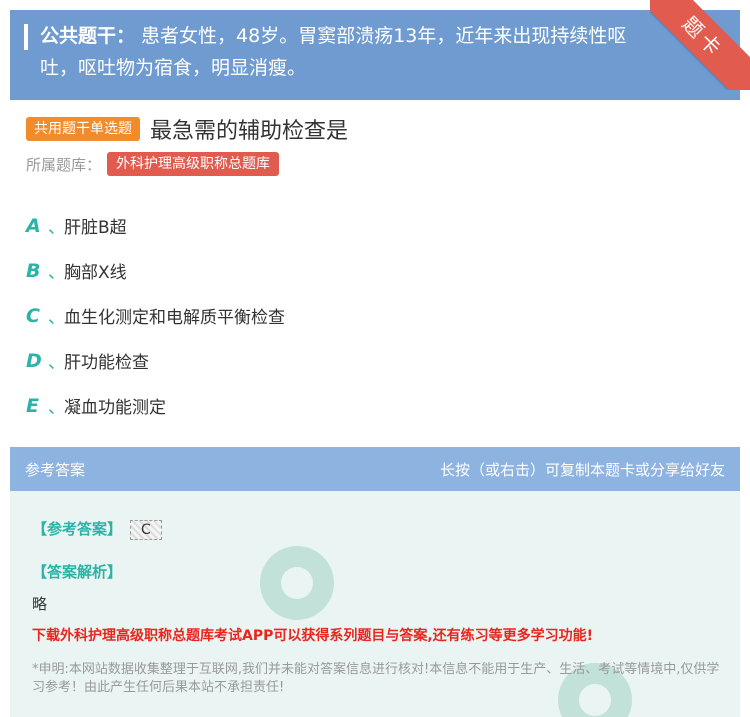 The width and height of the screenshot is (750, 717). I want to click on question-bank: 所属题库： 外科护理高级职称总题库, so click(153, 164).